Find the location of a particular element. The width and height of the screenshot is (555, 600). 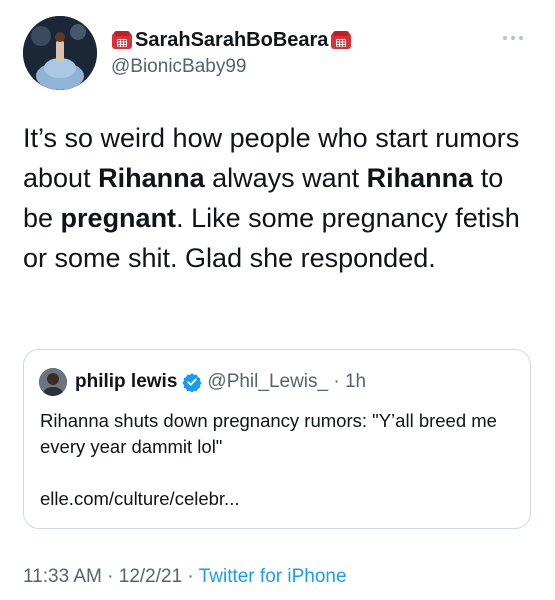

tweet-meta: 11:33 AM · 12/2/21 · Twitter for iPhone is located at coordinates (185, 577).